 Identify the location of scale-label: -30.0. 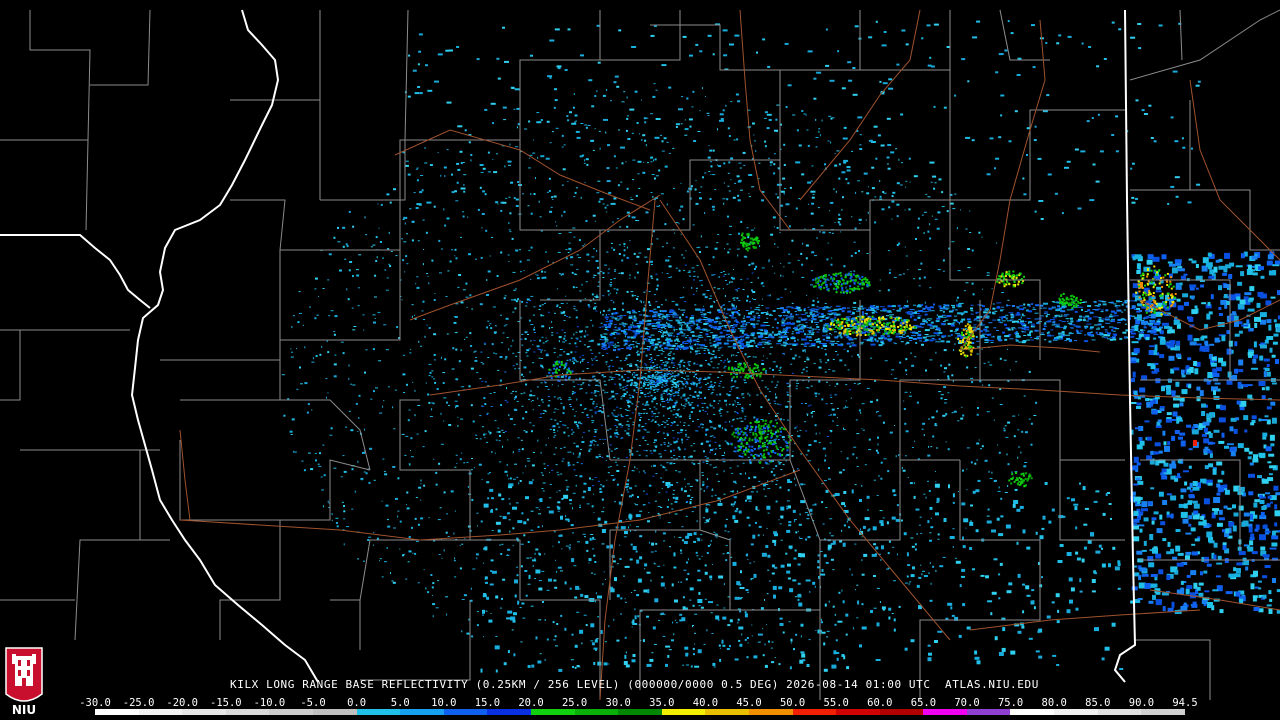
(95, 703).